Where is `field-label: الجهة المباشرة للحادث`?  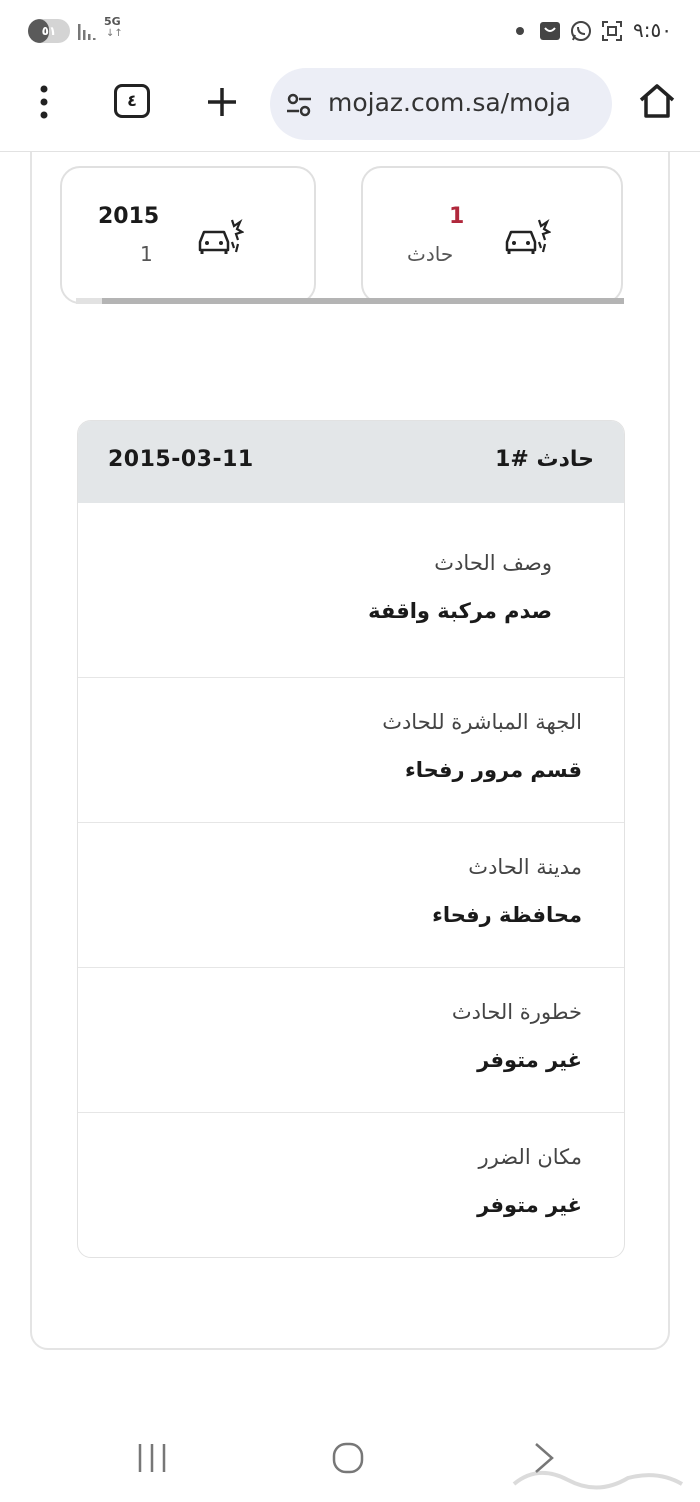 field-label: الجهة المباشرة للحادث is located at coordinates (482, 722).